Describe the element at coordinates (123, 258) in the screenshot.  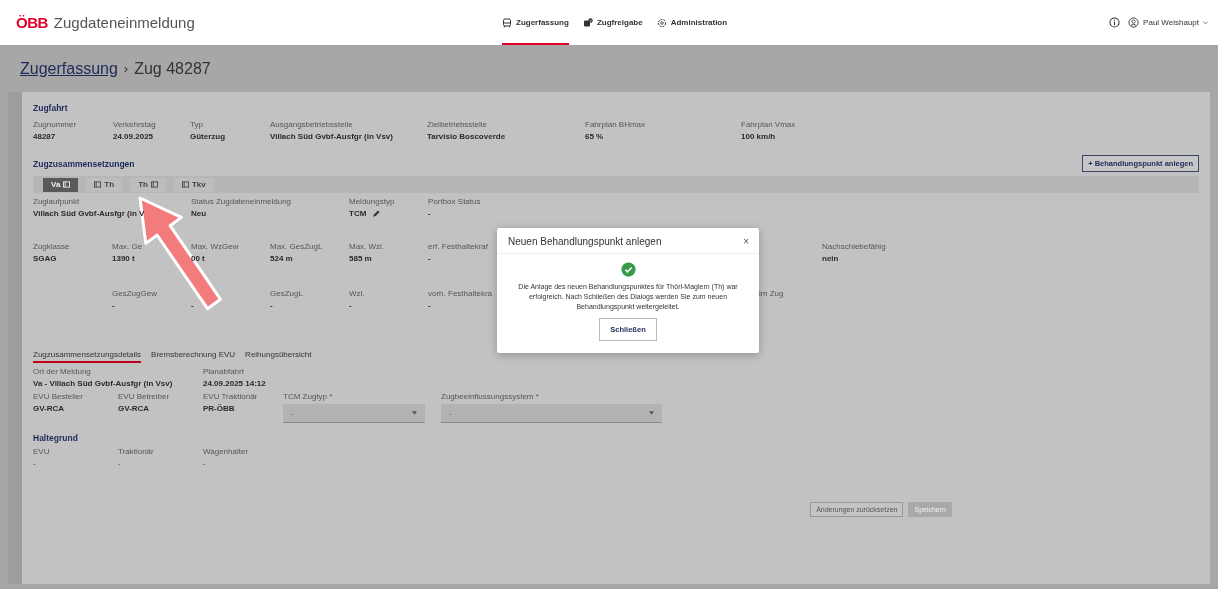
I see `field-value: 1390 t` at that location.